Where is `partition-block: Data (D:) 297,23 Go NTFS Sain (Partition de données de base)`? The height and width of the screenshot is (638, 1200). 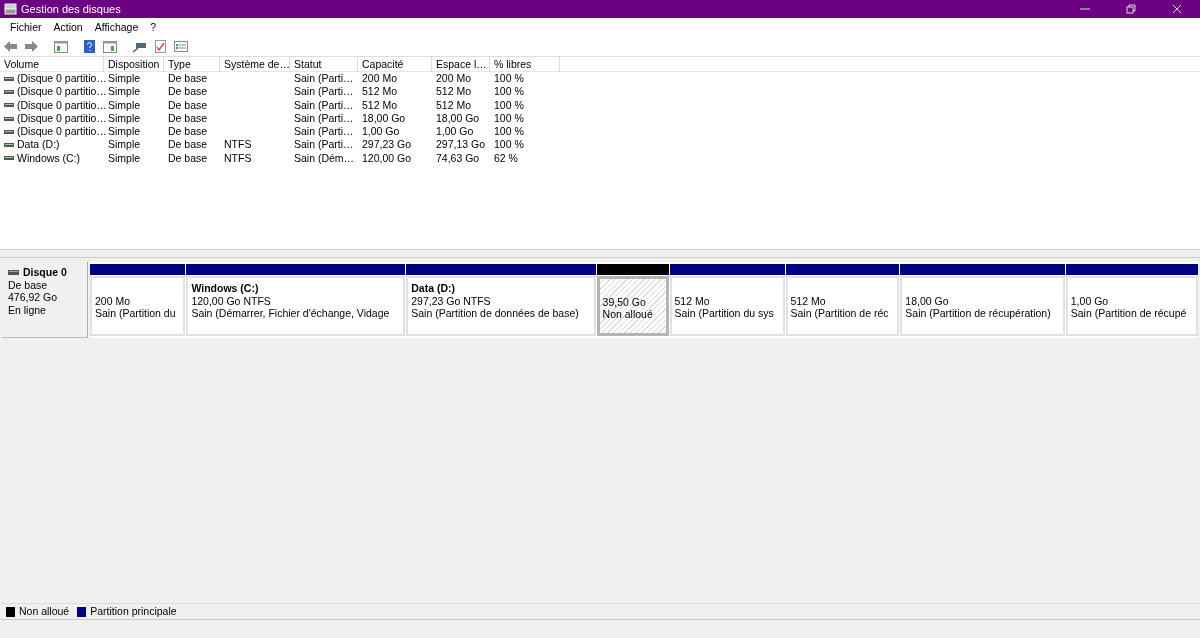 partition-block: Data (D:) 297,23 Go NTFS Sain (Partition de données de base) is located at coordinates (501, 306).